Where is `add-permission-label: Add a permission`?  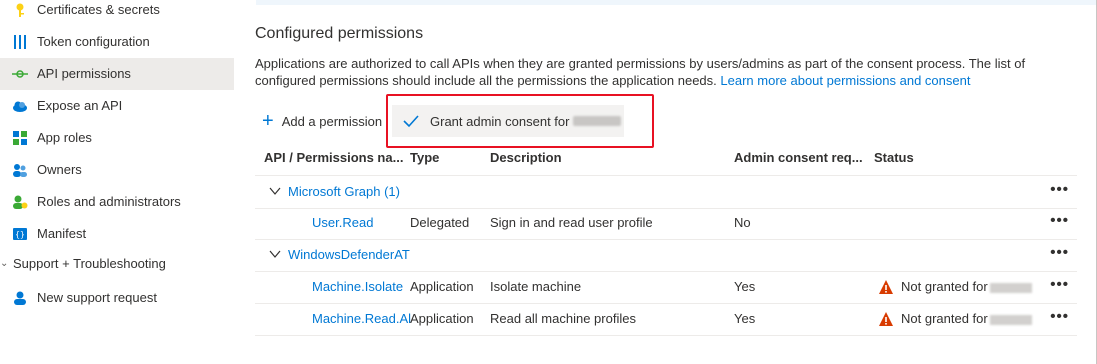
add-permission-label: Add a permission is located at coordinates (332, 121).